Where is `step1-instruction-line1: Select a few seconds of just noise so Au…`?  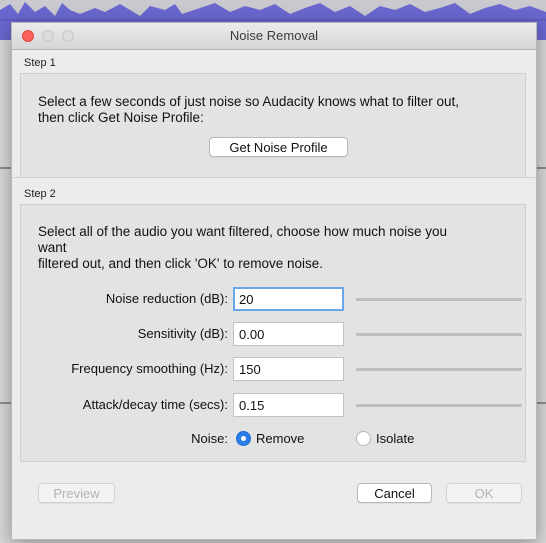 step1-instruction-line1: Select a few seconds of just noise so Au… is located at coordinates (248, 101).